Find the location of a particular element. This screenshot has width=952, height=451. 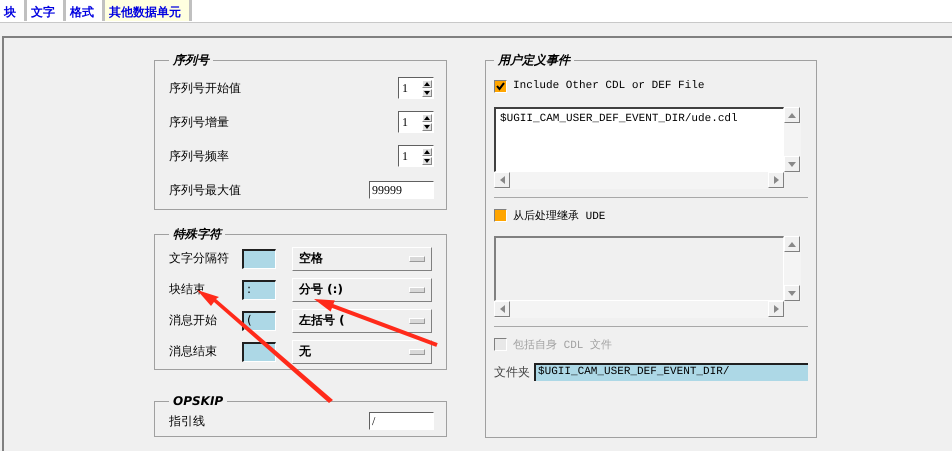

character-field is located at coordinates (259, 258).